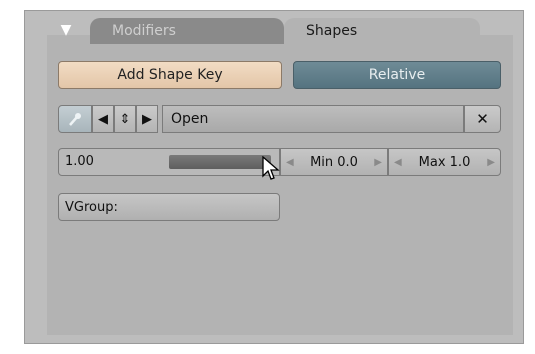 The image size is (535, 354). Describe the element at coordinates (144, 31) in the screenshot. I see `tab-modifiers-label: Modifiers` at that location.